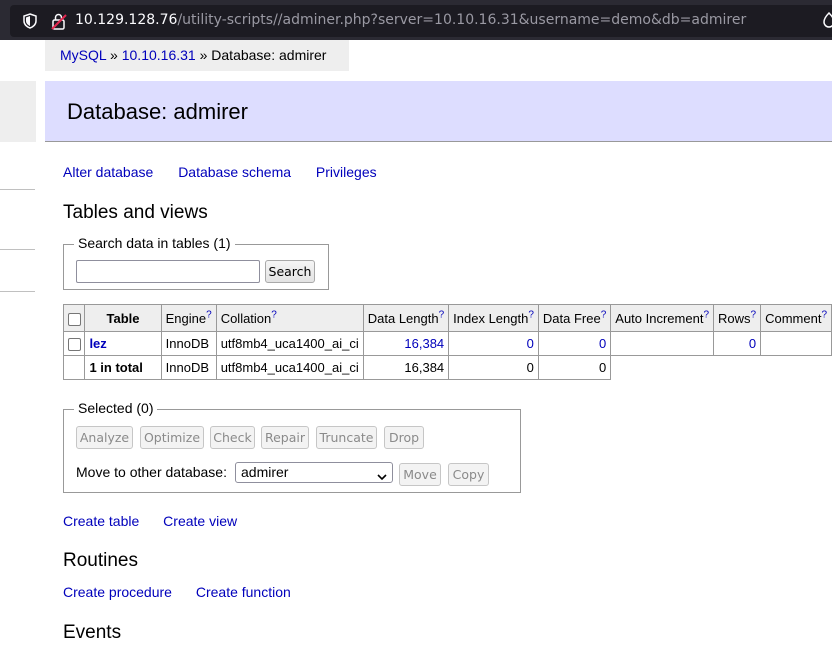 This screenshot has height=648, width=832. Describe the element at coordinates (265, 472) in the screenshot. I see `move-database-select-value: admirer` at that location.